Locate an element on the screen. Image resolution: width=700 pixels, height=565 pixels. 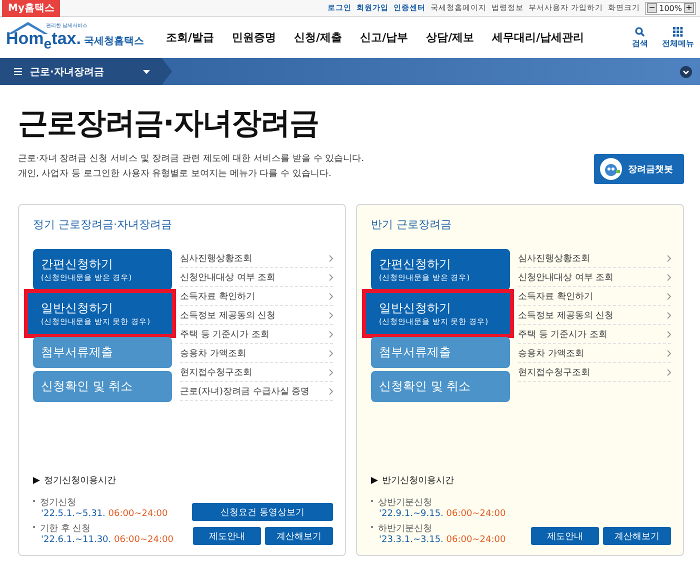
all-menu-button: 전체메뉴 is located at coordinates (678, 37).